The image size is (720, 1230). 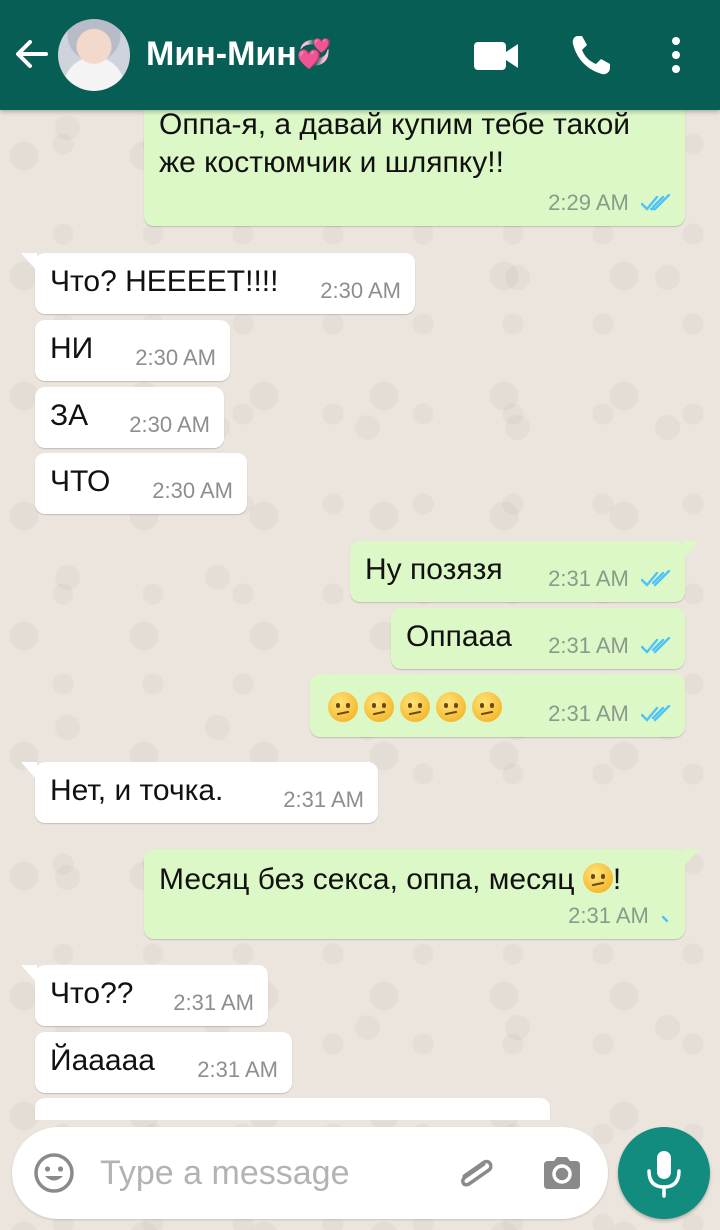 I want to click on emoji-icon, so click(x=54, y=1173).